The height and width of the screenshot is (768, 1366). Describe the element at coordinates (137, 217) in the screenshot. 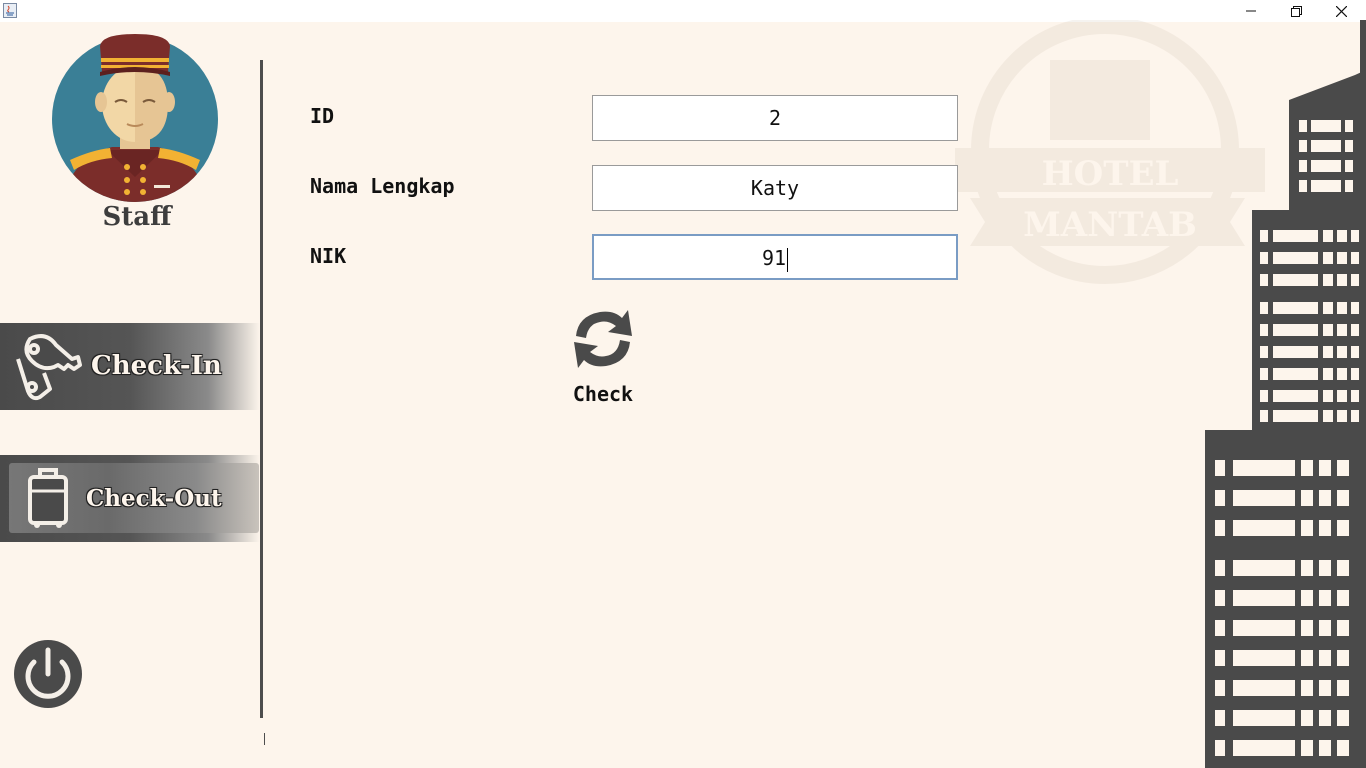

I see `user-role-label: Staff` at that location.